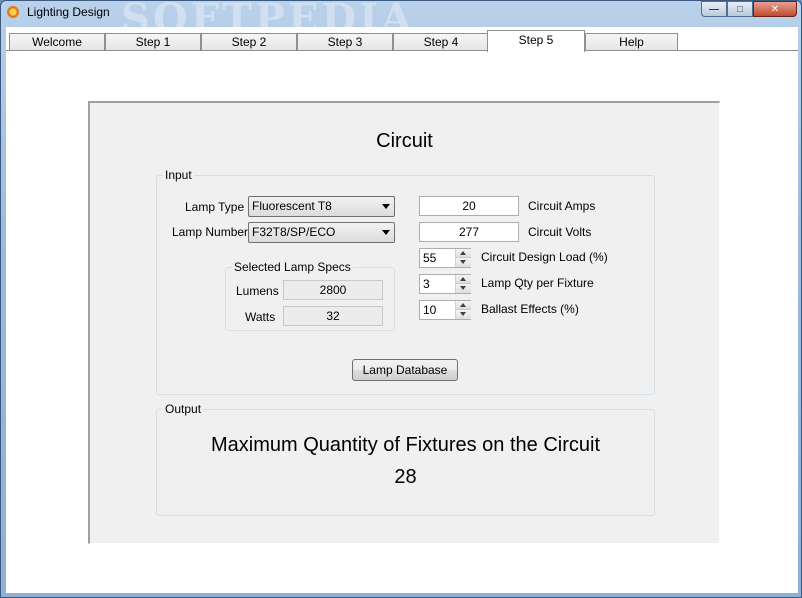 Image resolution: width=802 pixels, height=598 pixels. What do you see at coordinates (536, 41) in the screenshot?
I see `tab-step-5: Step 5` at bounding box center [536, 41].